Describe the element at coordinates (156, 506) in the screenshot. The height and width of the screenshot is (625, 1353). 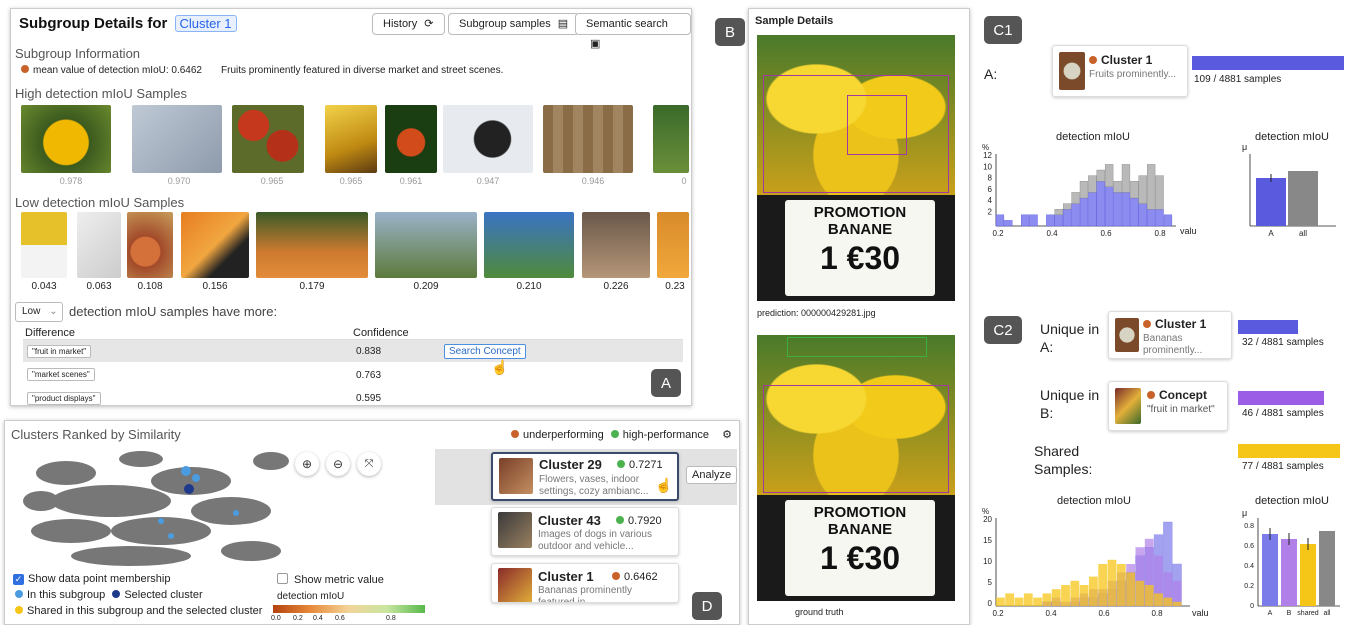
I see `embedding-scatter` at that location.